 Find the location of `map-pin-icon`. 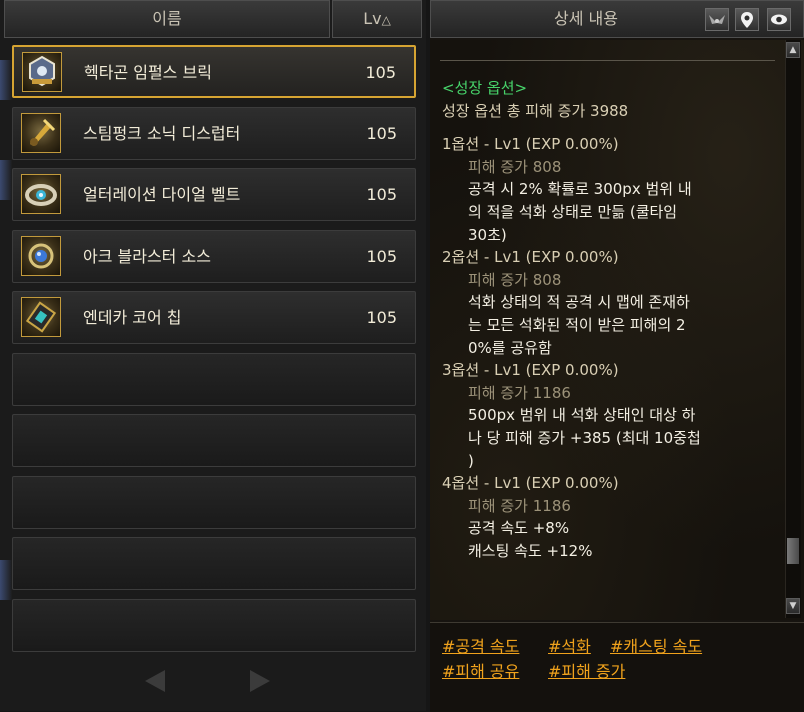

map-pin-icon is located at coordinates (747, 20).